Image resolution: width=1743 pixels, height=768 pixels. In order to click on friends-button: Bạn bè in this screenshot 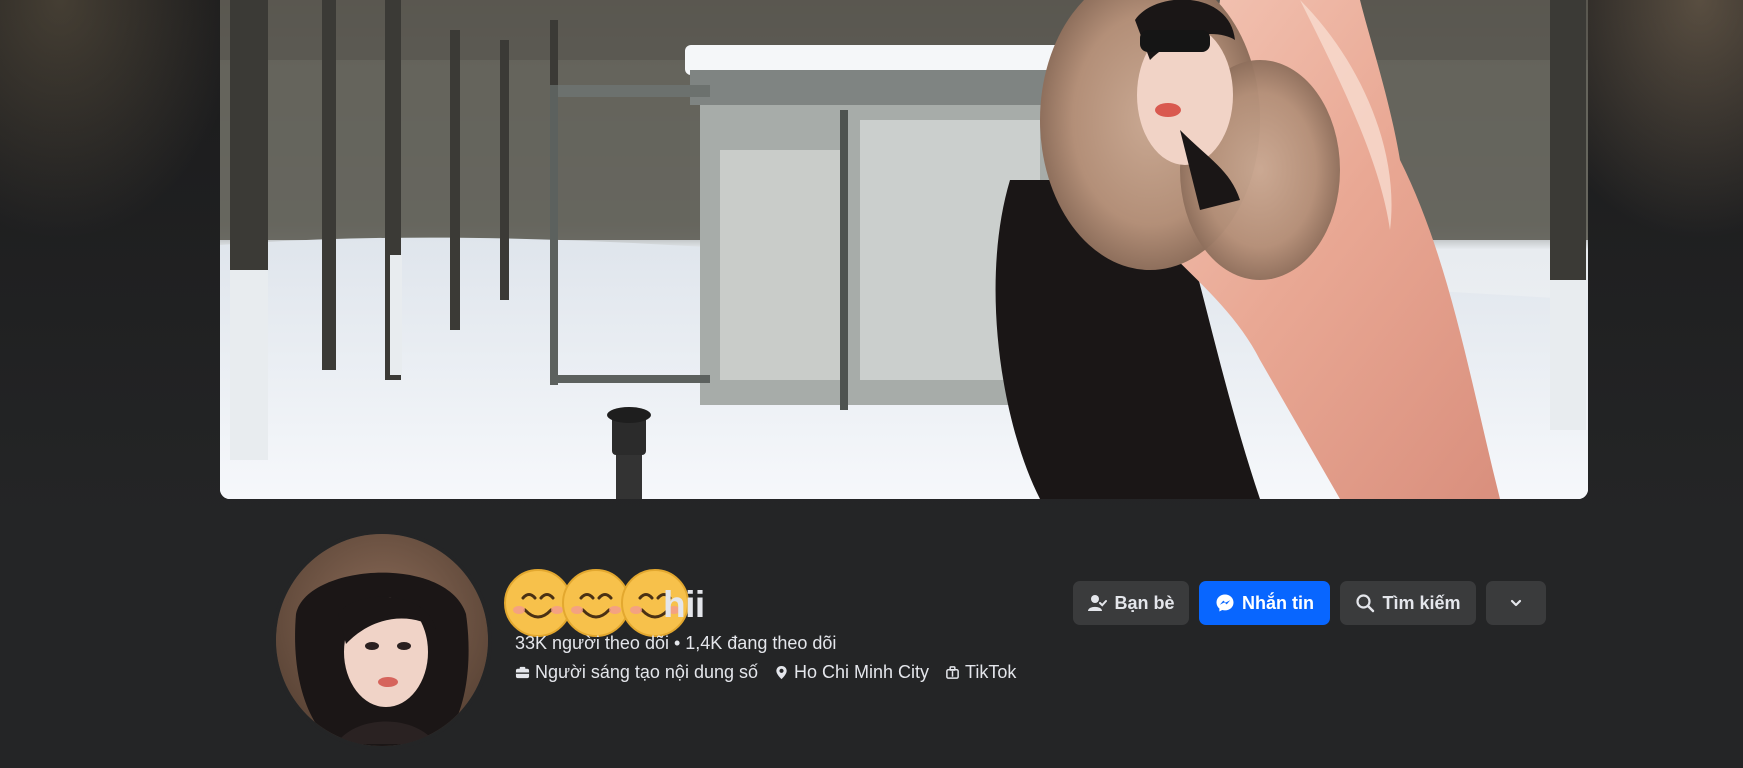, I will do `click(1131, 603)`.